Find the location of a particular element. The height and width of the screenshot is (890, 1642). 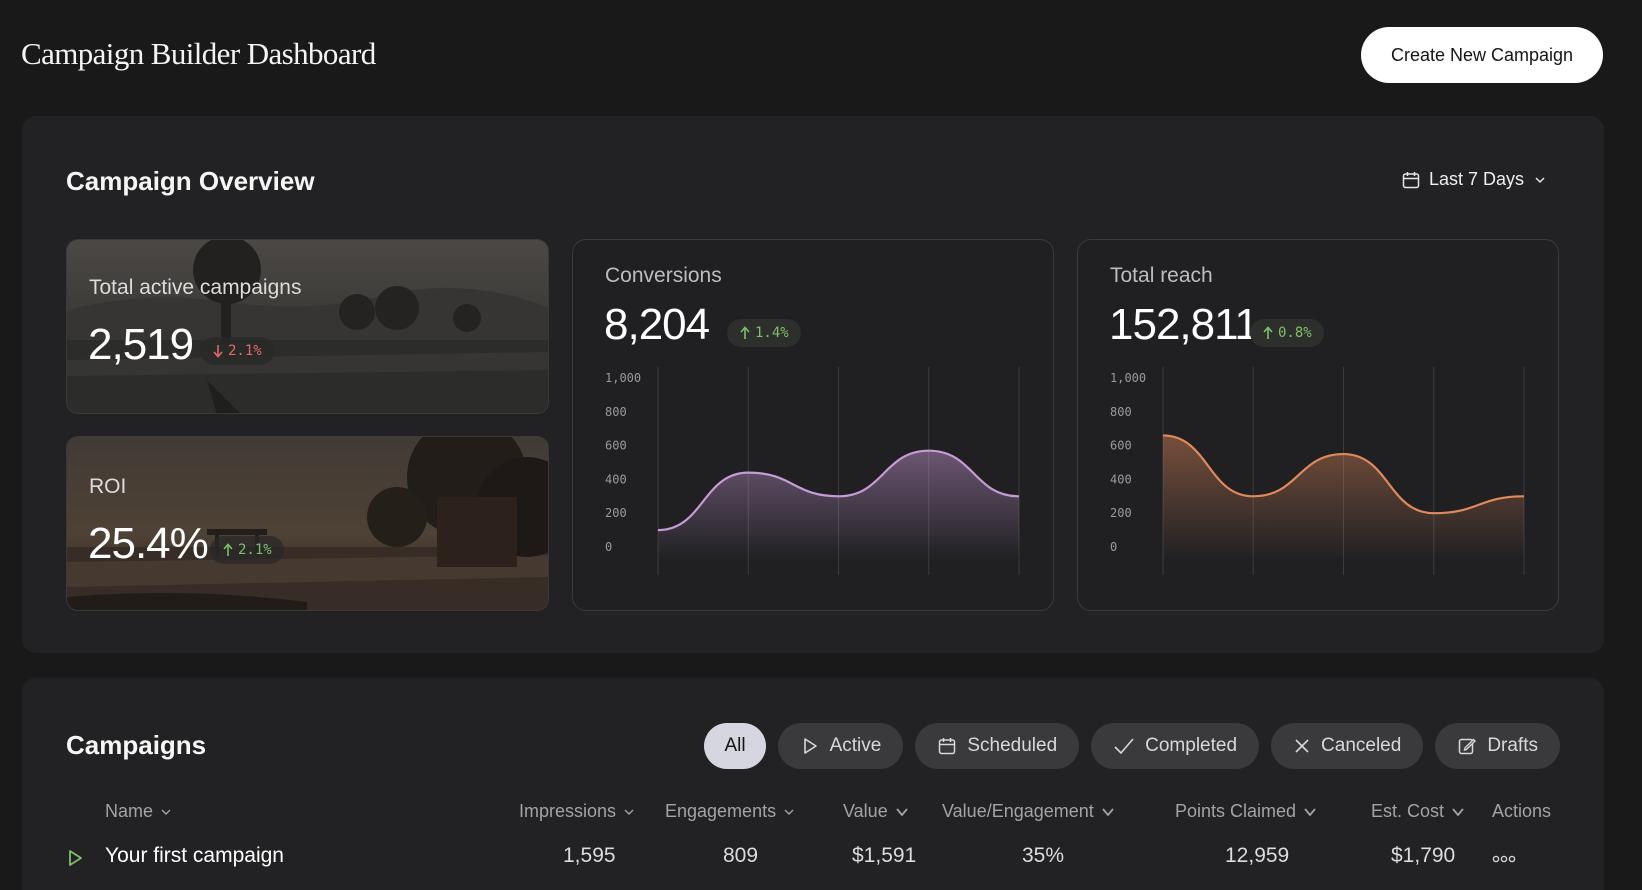

filter-all: All is located at coordinates (735, 746).